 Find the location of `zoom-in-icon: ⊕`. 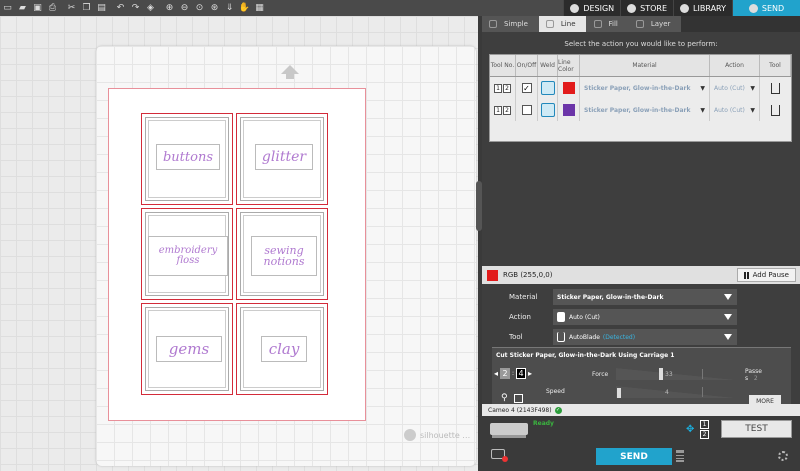

zoom-in-icon: ⊕ is located at coordinates (169, 8).